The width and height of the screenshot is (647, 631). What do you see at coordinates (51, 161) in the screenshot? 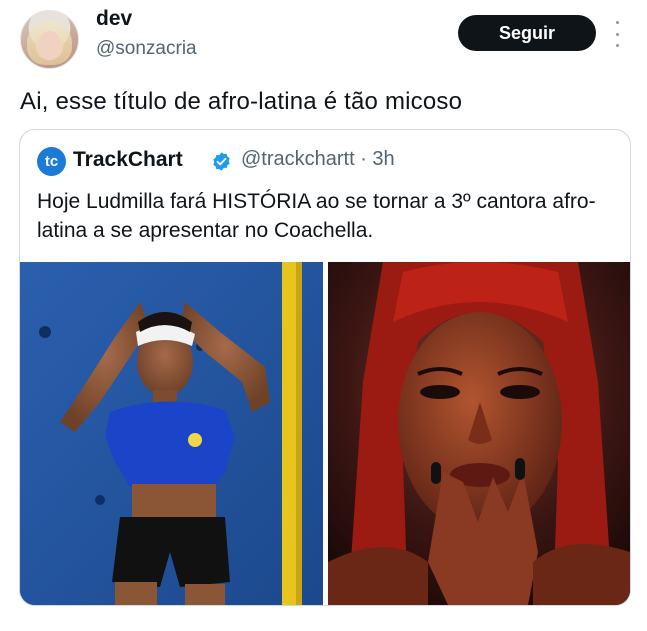
I see `quoted-avatar-logo: tc` at bounding box center [51, 161].